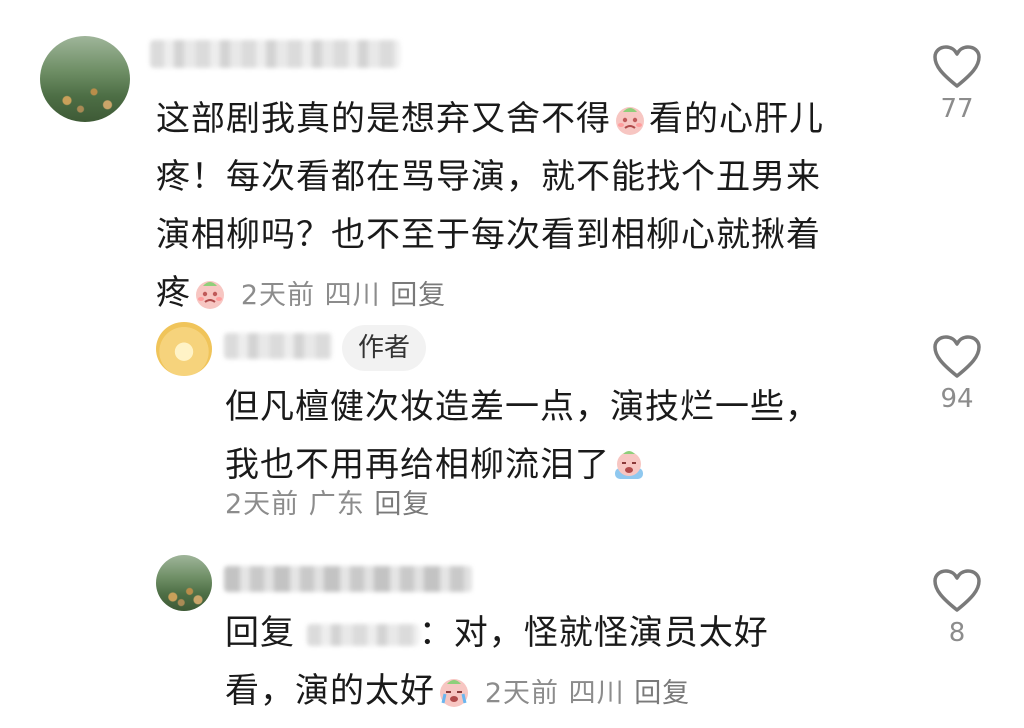 The image size is (1024, 728). I want to click on location: 广东, so click(336, 504).